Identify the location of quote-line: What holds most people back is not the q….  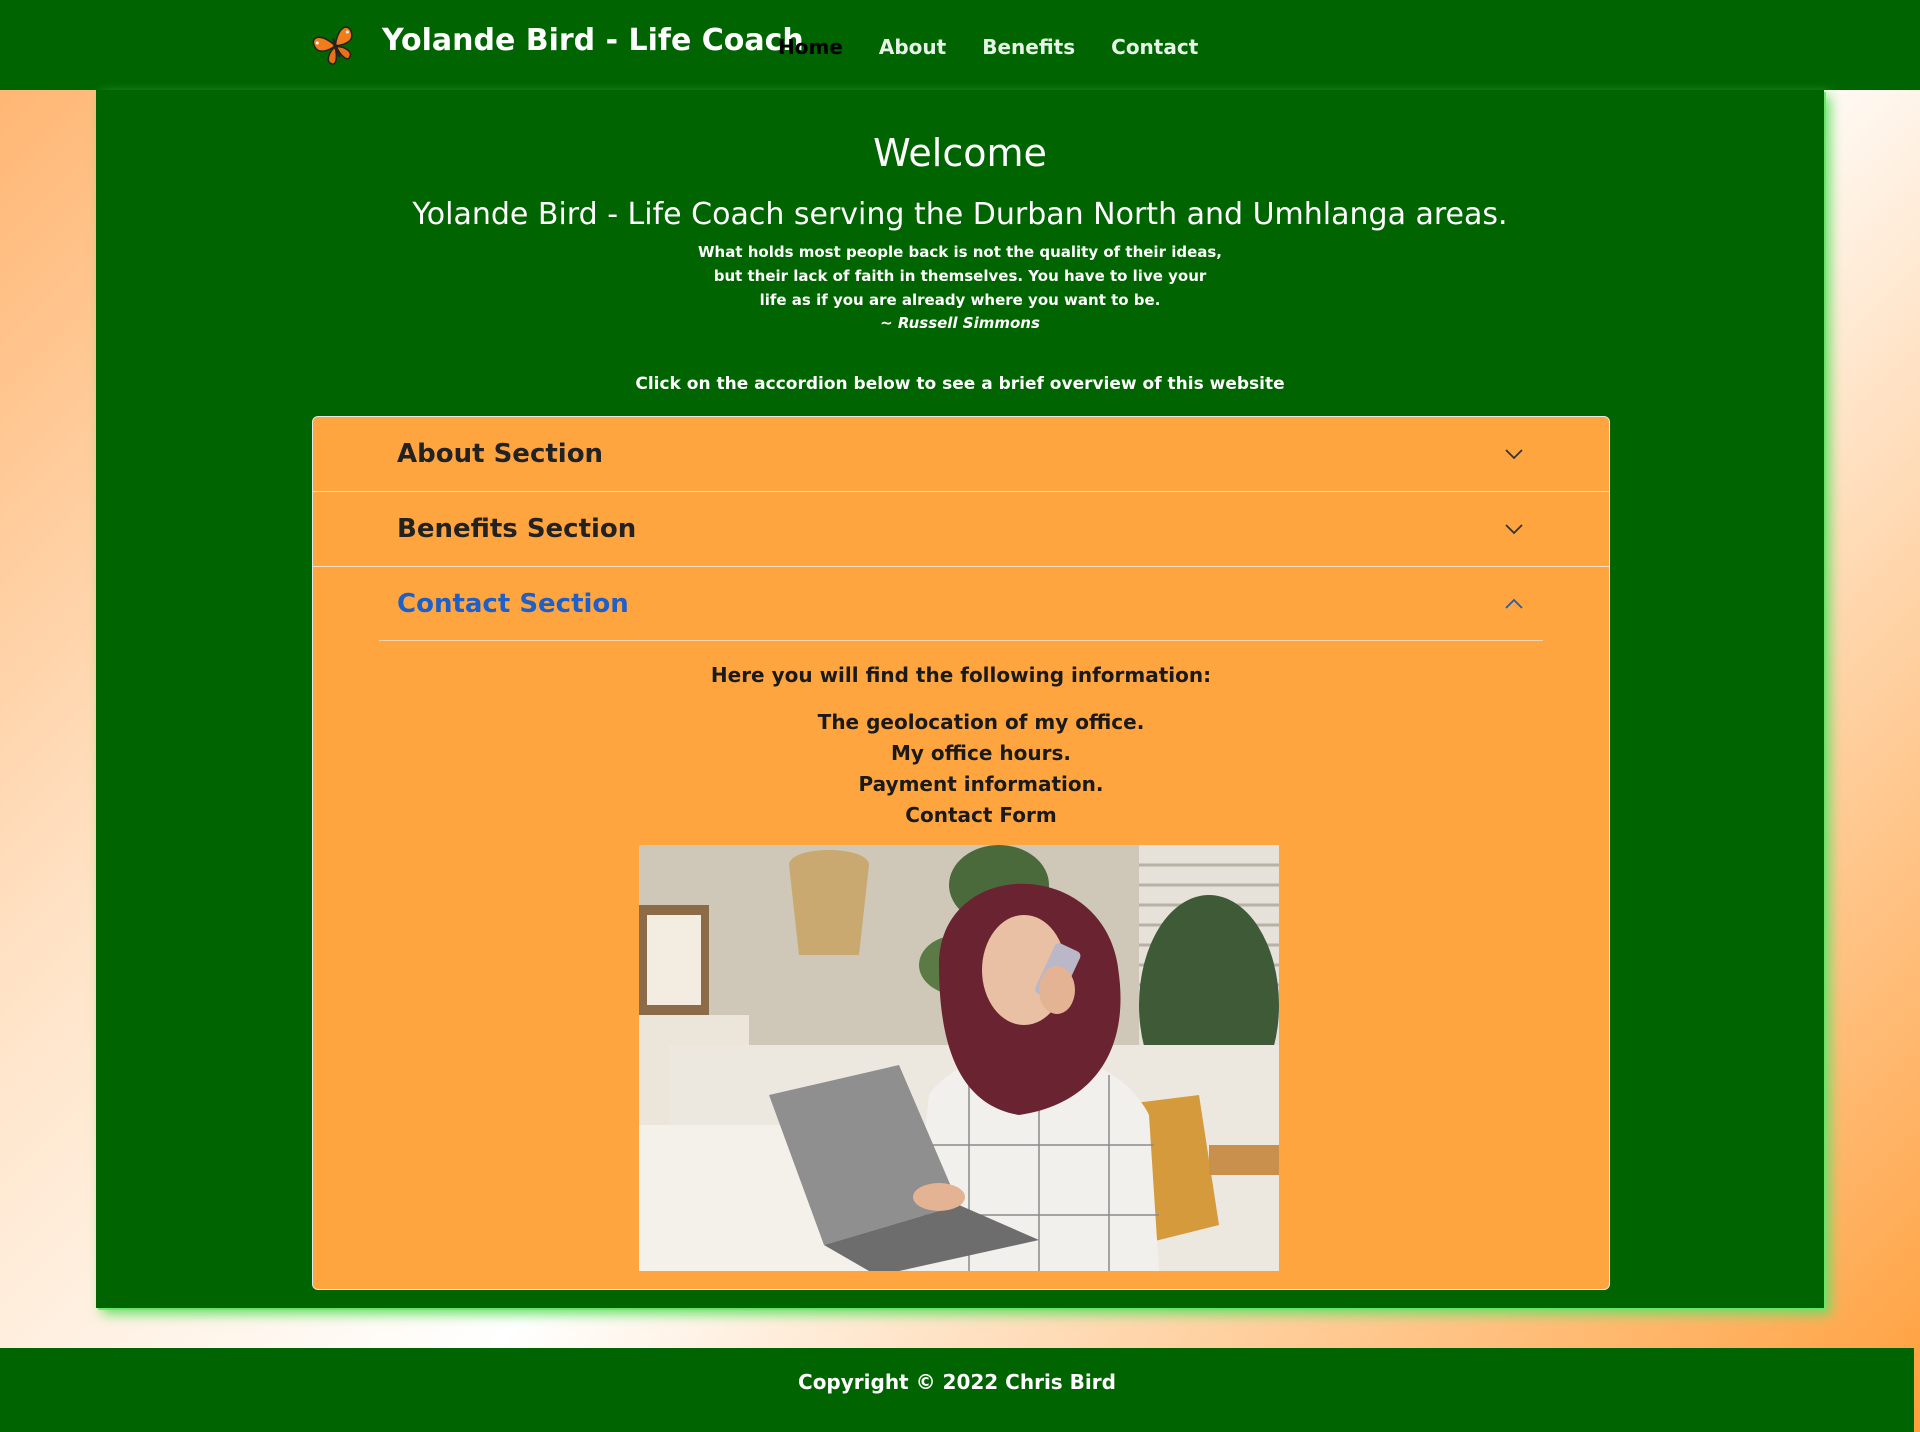
(960, 252).